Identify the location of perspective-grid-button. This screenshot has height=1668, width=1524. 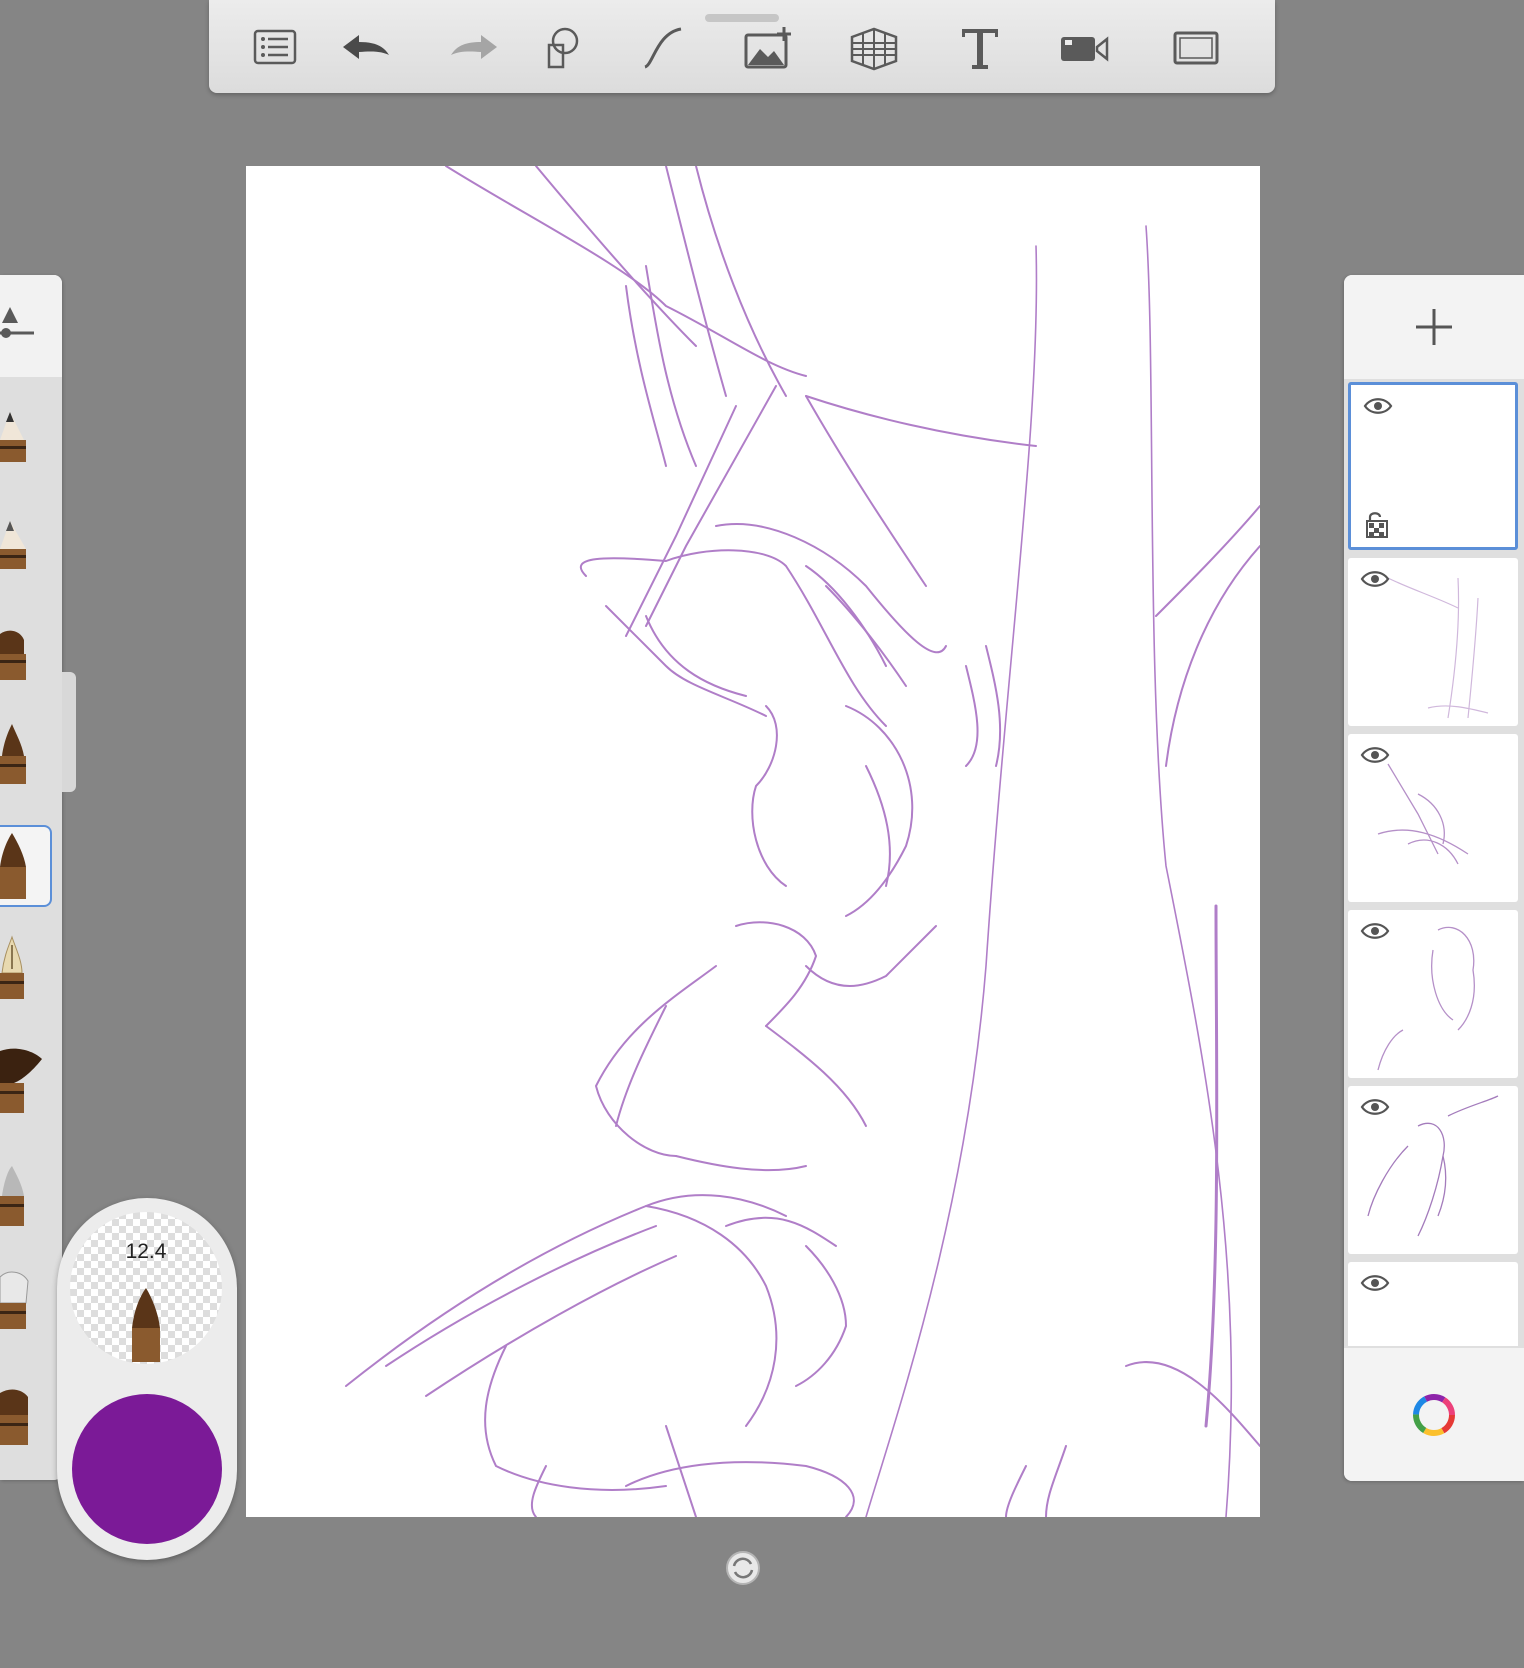
(874, 48).